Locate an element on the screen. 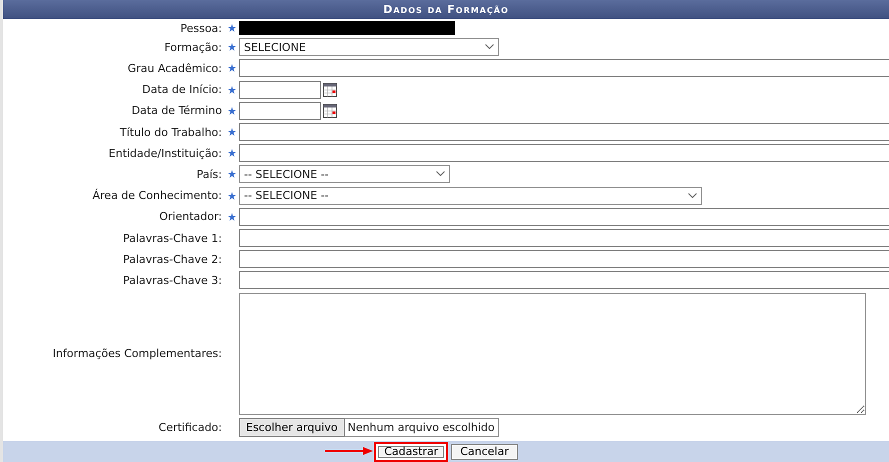 Image resolution: width=889 pixels, height=462 pixels. cancel-button: Cancelar is located at coordinates (484, 452).